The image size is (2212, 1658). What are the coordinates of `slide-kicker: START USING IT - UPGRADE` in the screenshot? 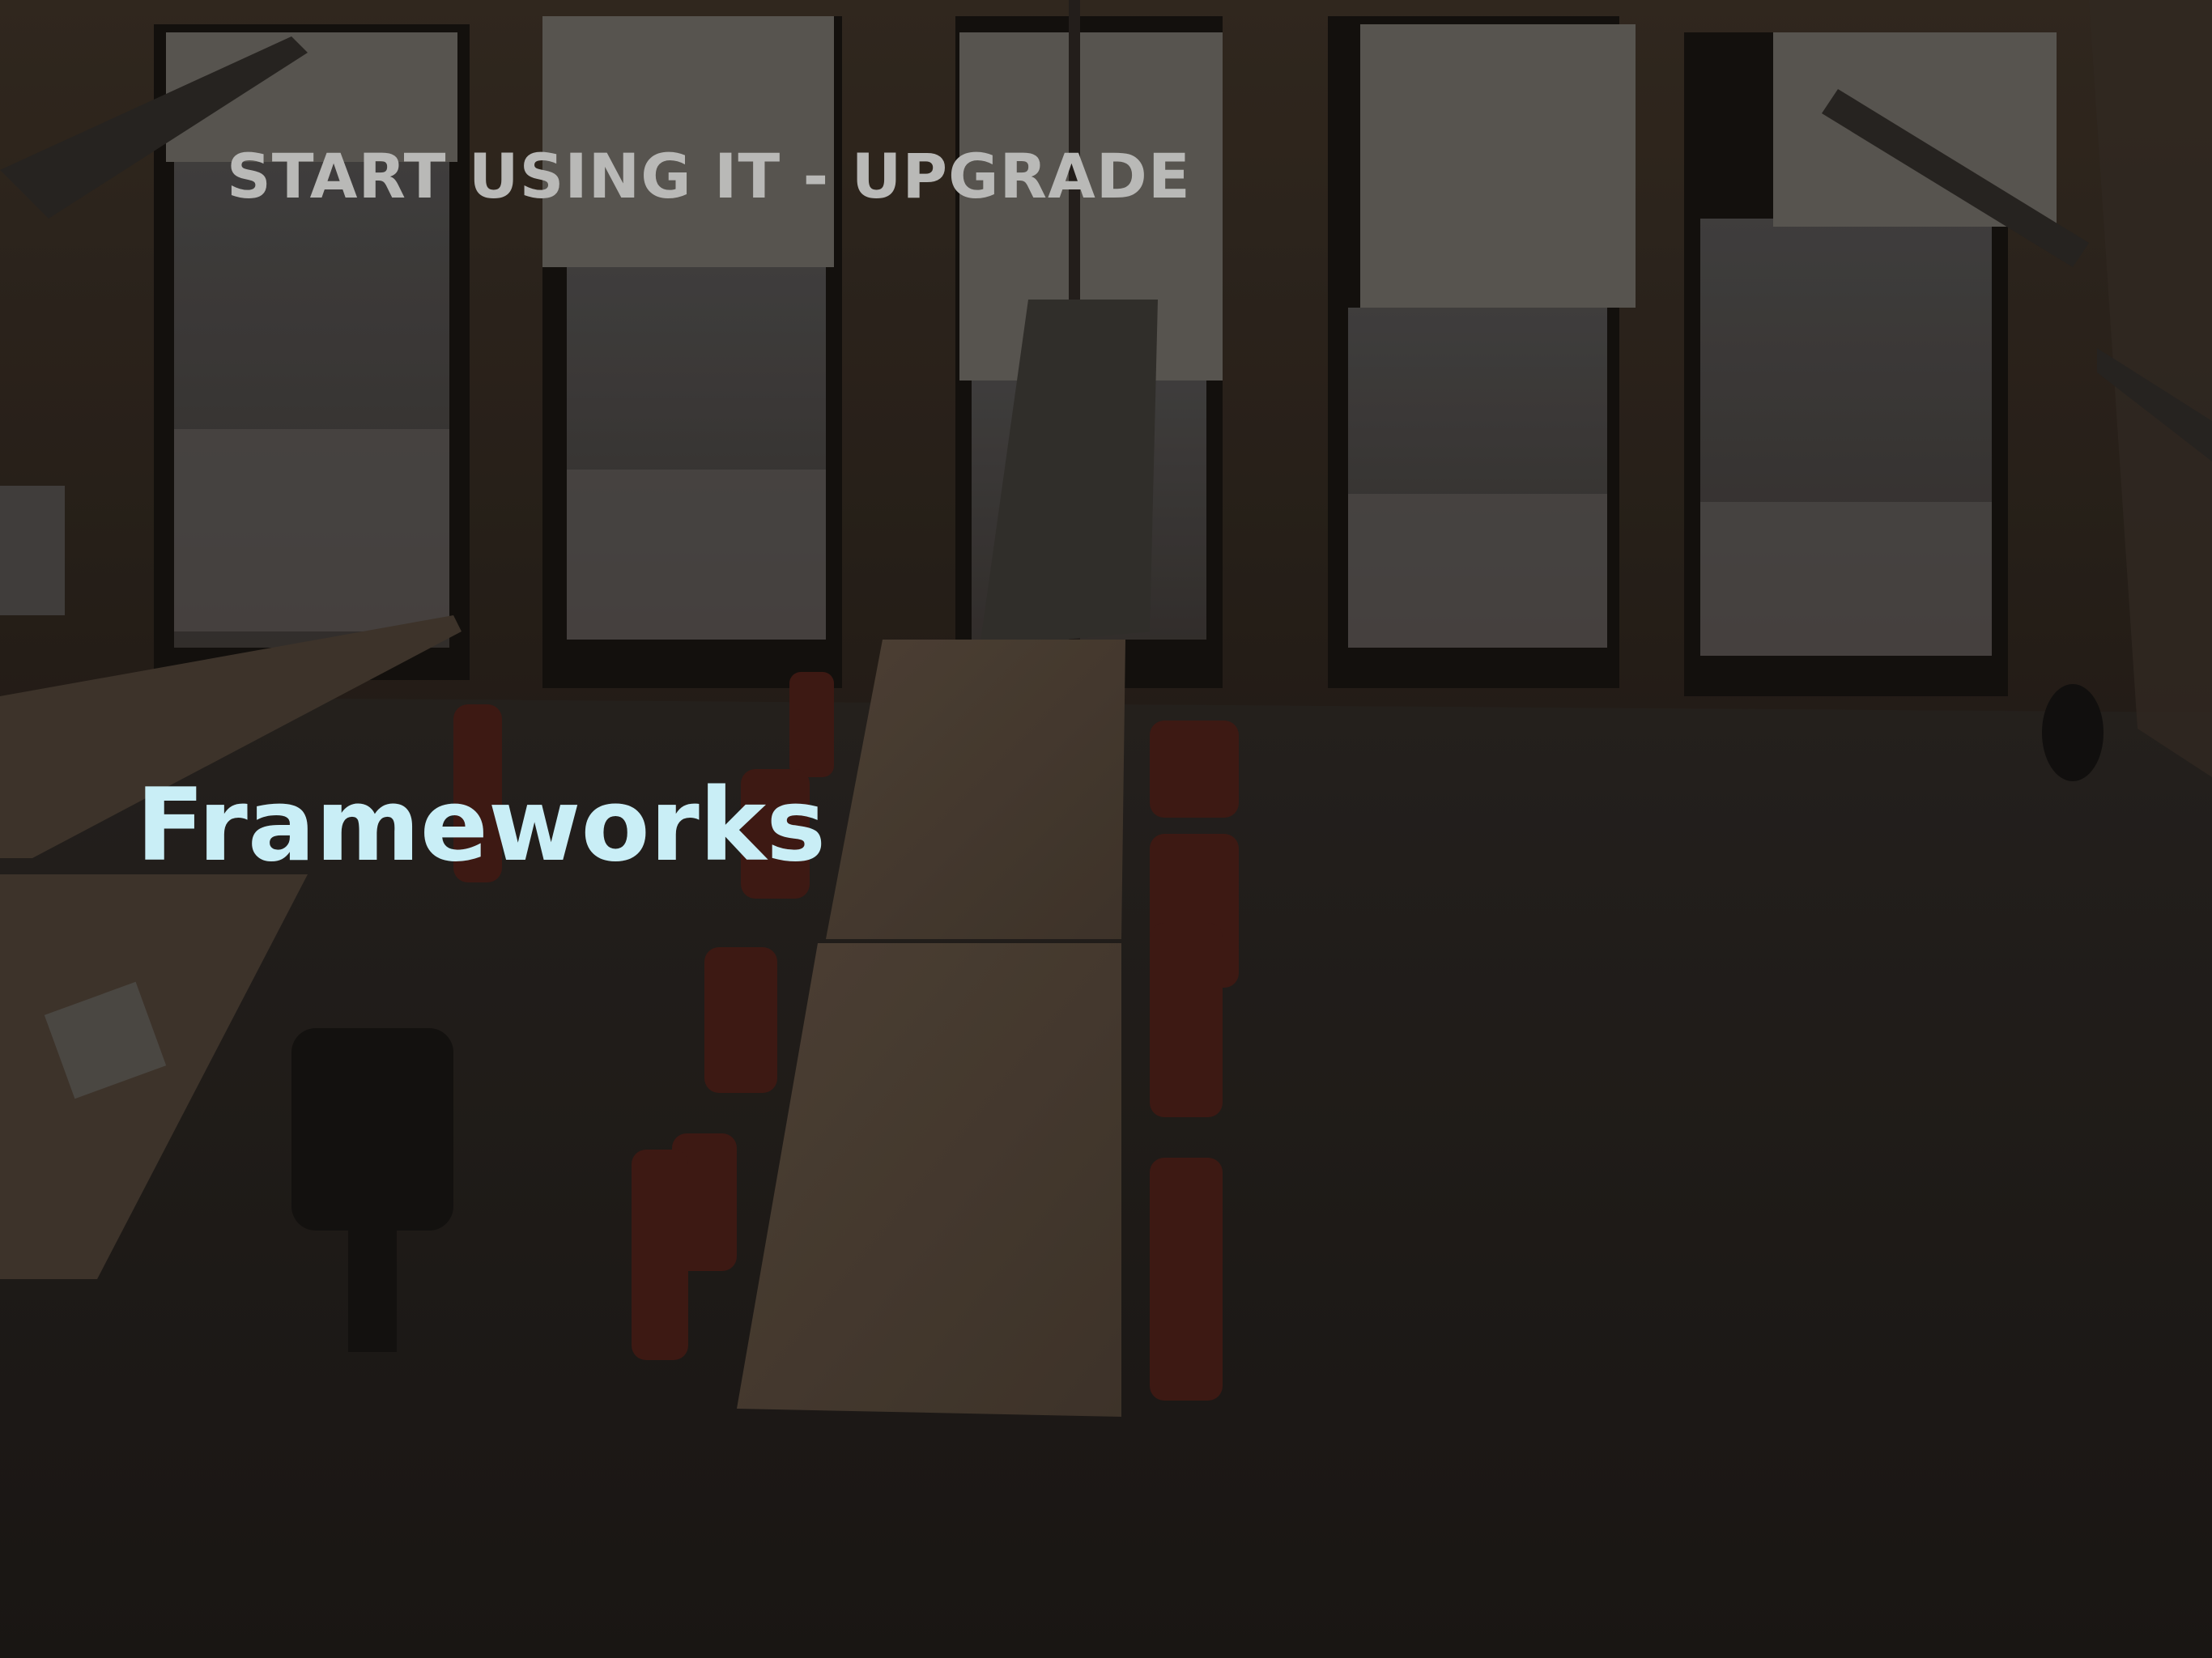 It's located at (709, 176).